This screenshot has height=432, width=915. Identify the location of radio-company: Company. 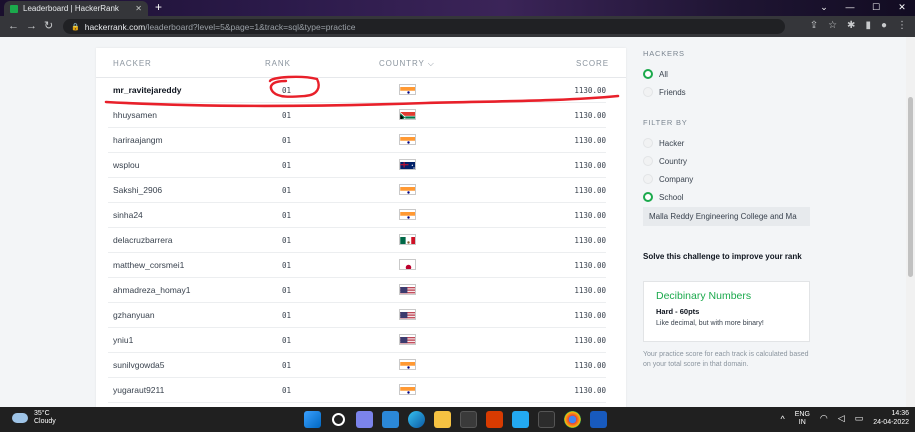
(668, 179).